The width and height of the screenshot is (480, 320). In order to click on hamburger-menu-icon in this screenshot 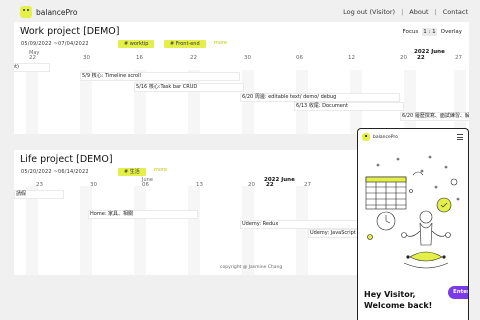, I will do `click(460, 138)`.